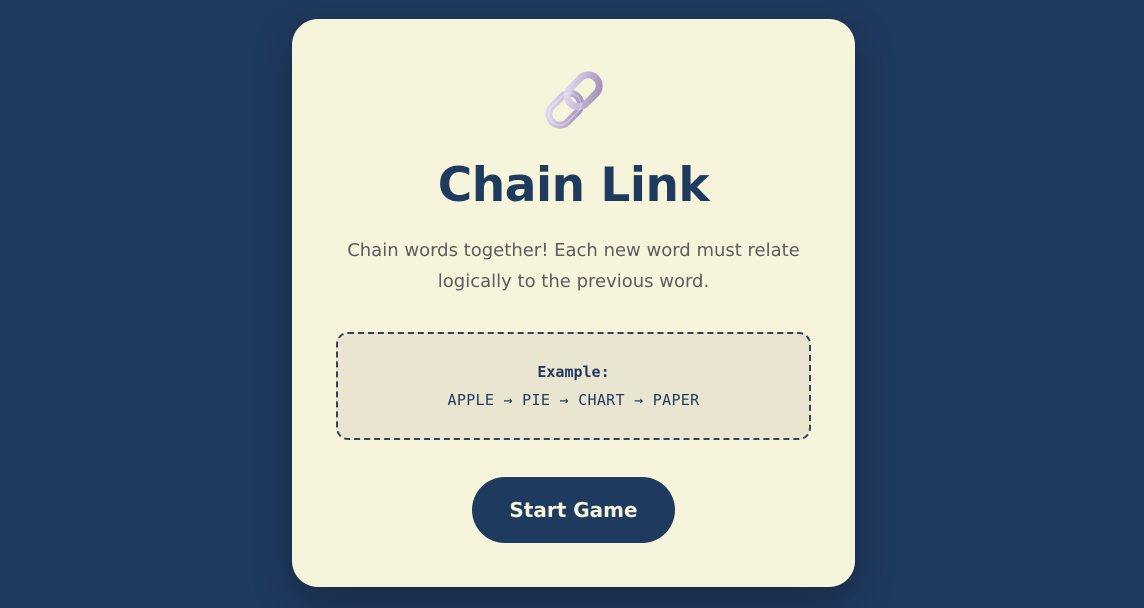 This screenshot has height=608, width=1144. What do you see at coordinates (573, 400) in the screenshot?
I see `example-chain: APPLE → PIE → CHART → PAPER` at bounding box center [573, 400].